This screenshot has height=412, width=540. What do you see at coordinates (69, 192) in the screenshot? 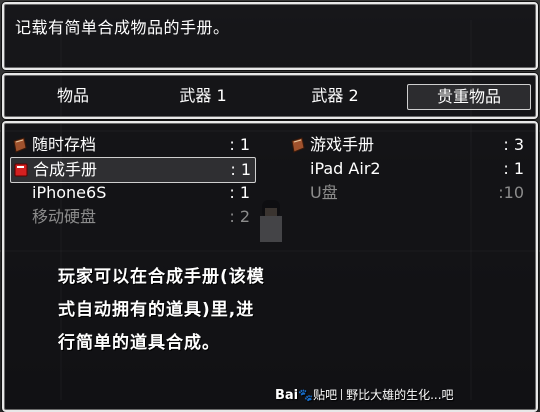
I see `item-name: iPhone6S` at bounding box center [69, 192].